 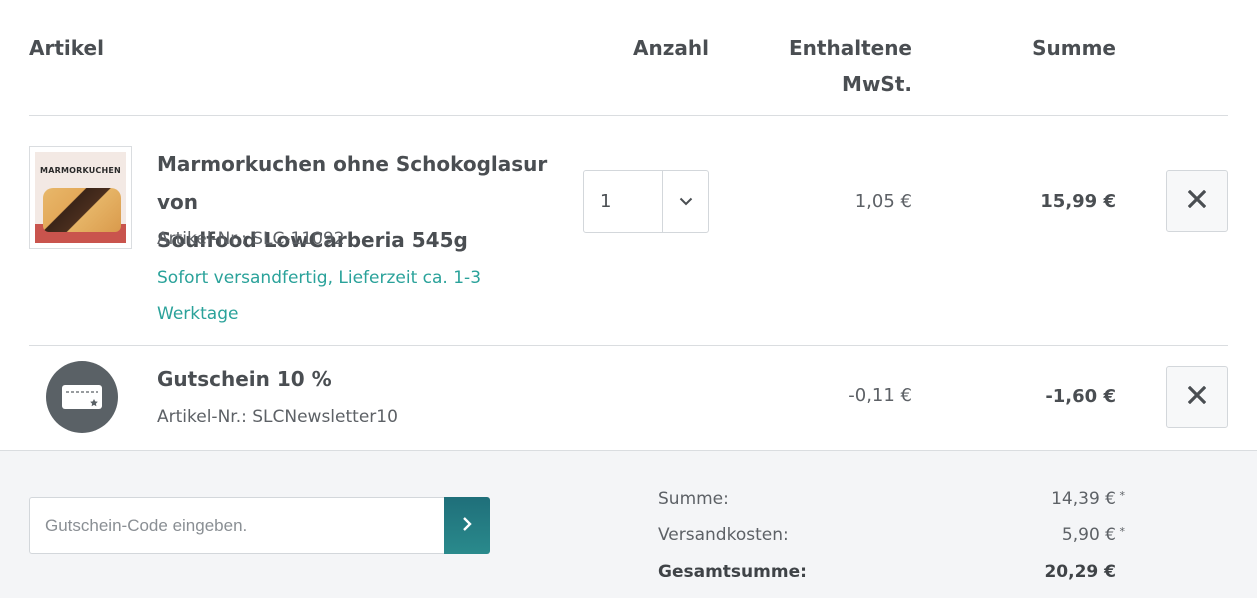 What do you see at coordinates (685, 201) in the screenshot?
I see `chevron-down-icon` at bounding box center [685, 201].